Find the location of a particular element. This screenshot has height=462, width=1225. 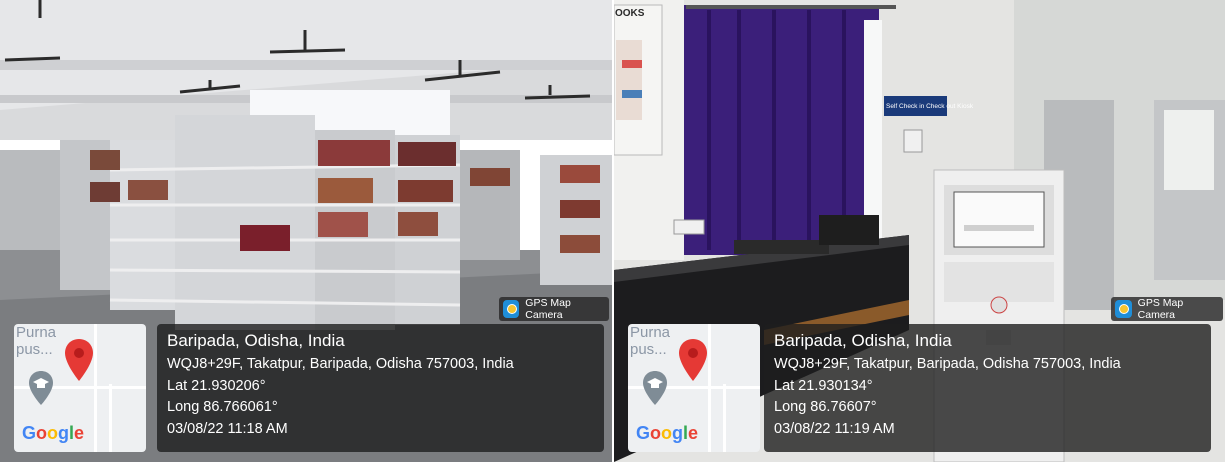

kiosk-sign: Self Check in Check out Kiosk is located at coordinates (930, 106).